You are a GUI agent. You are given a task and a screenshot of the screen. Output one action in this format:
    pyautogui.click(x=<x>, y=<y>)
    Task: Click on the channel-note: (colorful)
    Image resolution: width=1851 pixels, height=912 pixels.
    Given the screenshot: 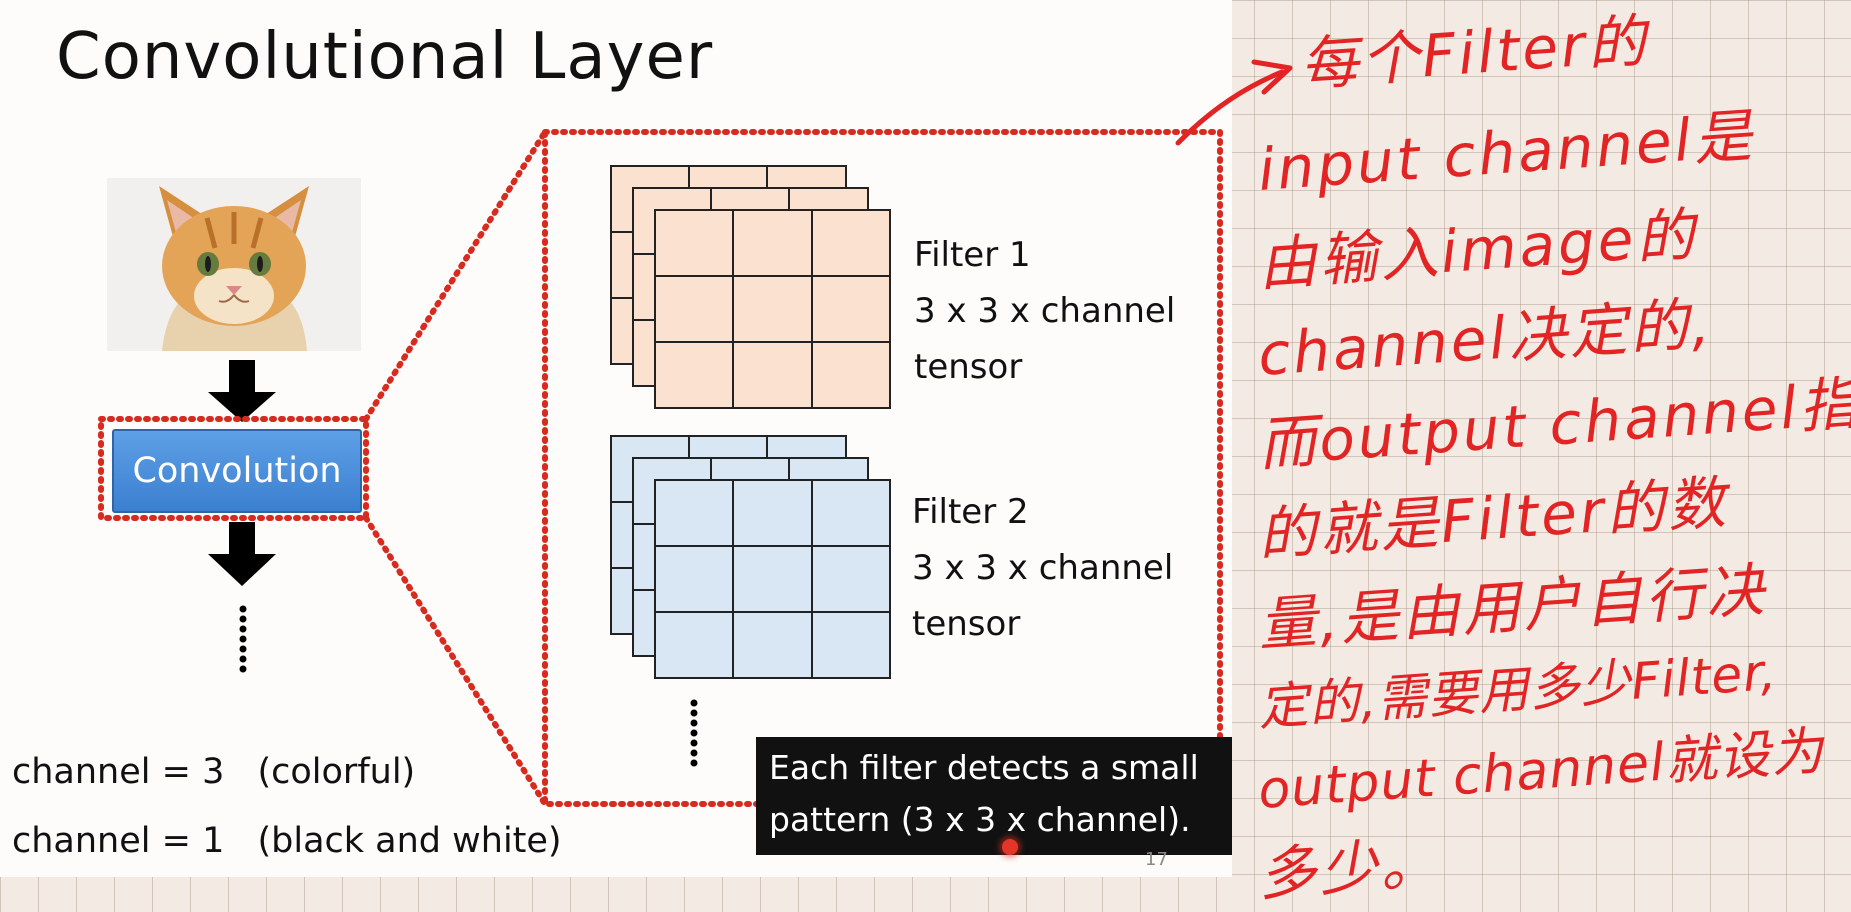 What is the action you would take?
    pyautogui.click(x=336, y=772)
    